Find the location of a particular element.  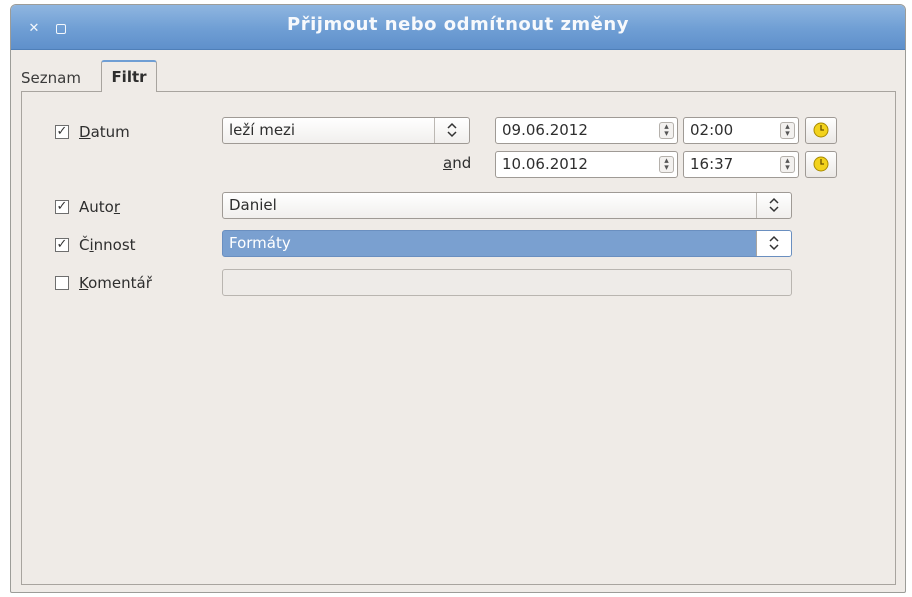

comment-label: Komentář is located at coordinates (115, 283).